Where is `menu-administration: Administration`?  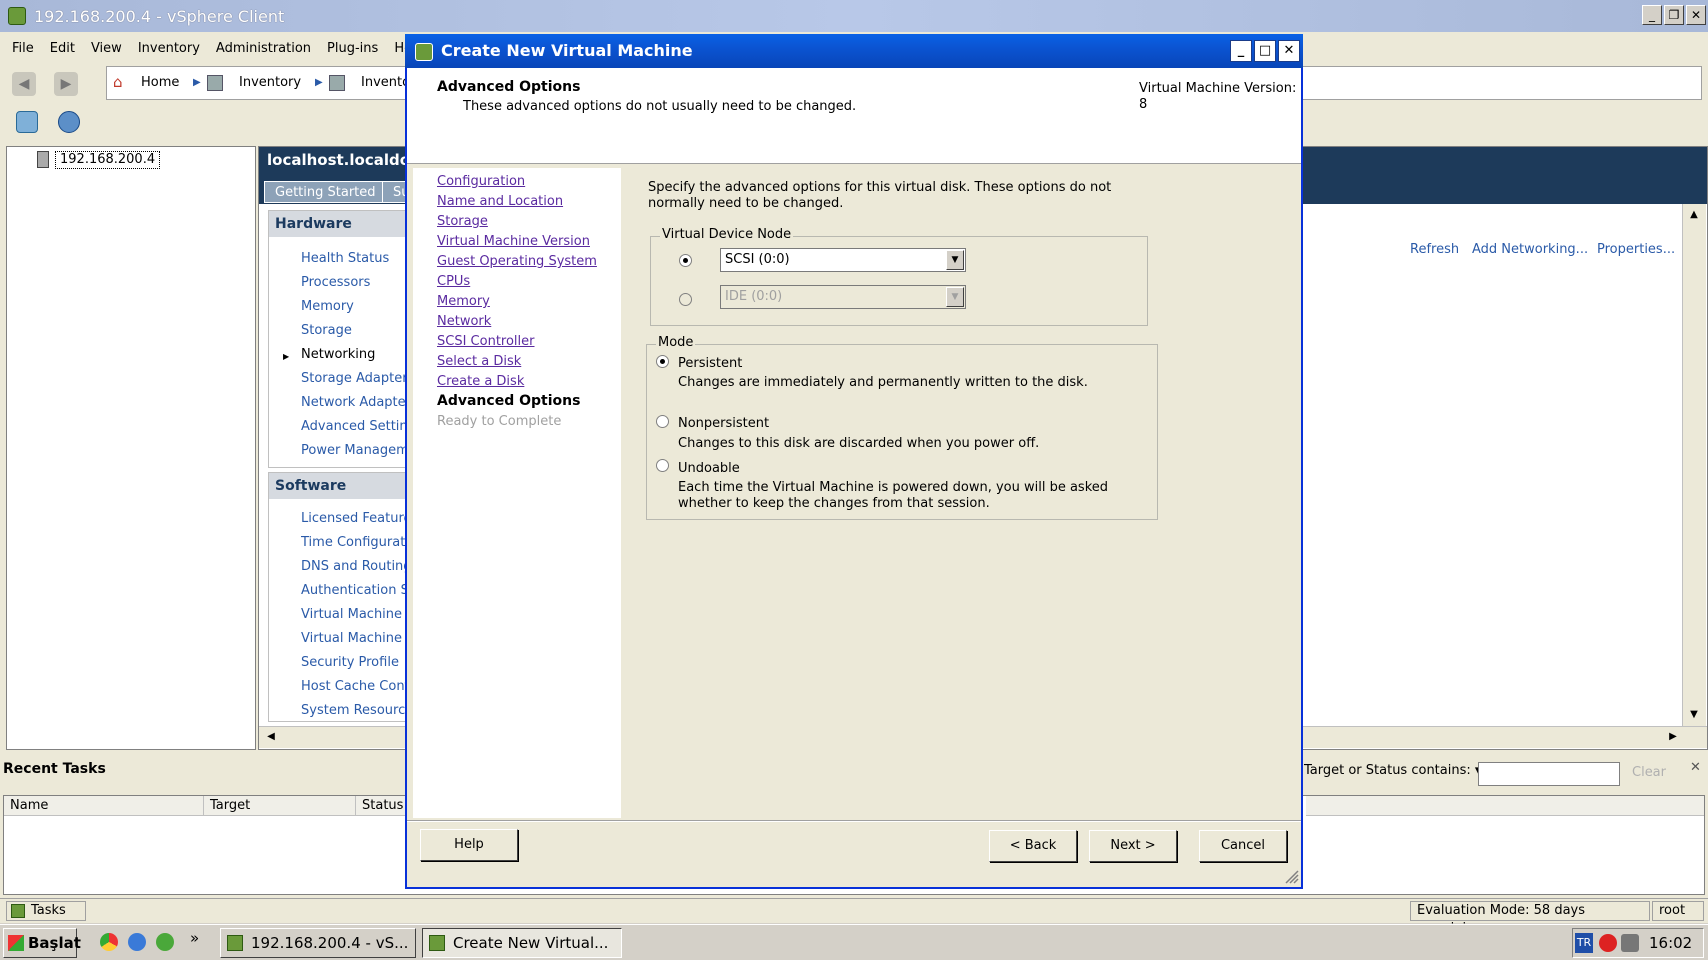 menu-administration: Administration is located at coordinates (263, 48).